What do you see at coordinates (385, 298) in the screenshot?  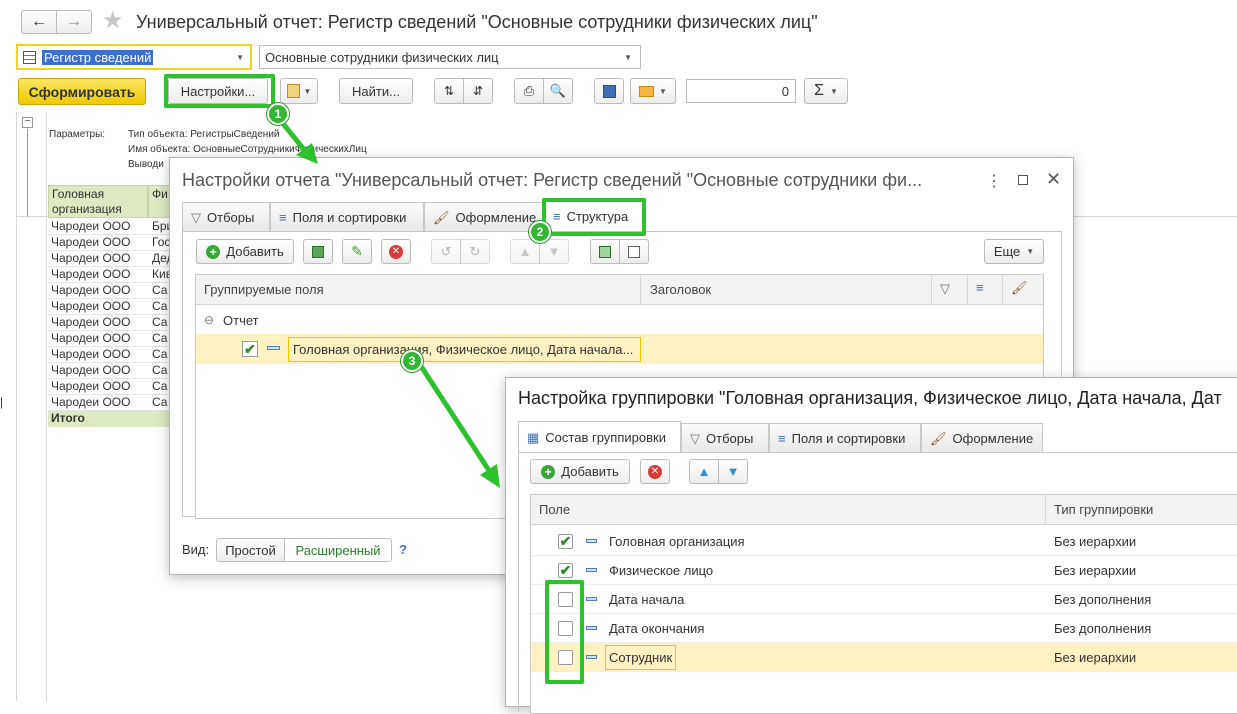 I see `annotation-arrows` at bounding box center [385, 298].